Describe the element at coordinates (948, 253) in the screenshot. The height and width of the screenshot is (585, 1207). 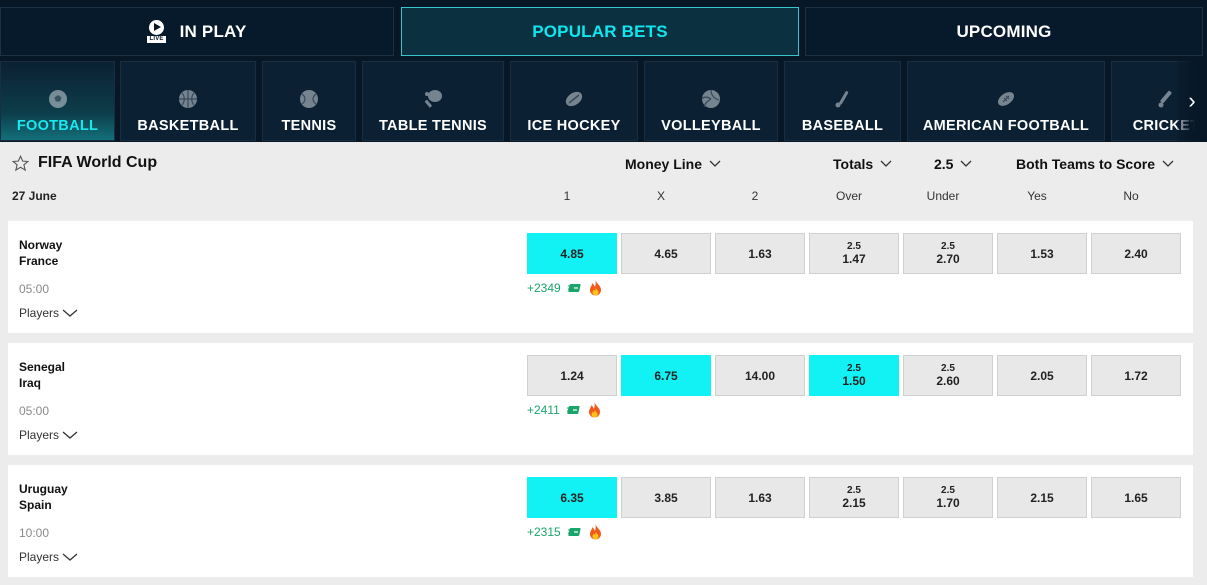
I see `odds-button: 2.5 2.70` at that location.